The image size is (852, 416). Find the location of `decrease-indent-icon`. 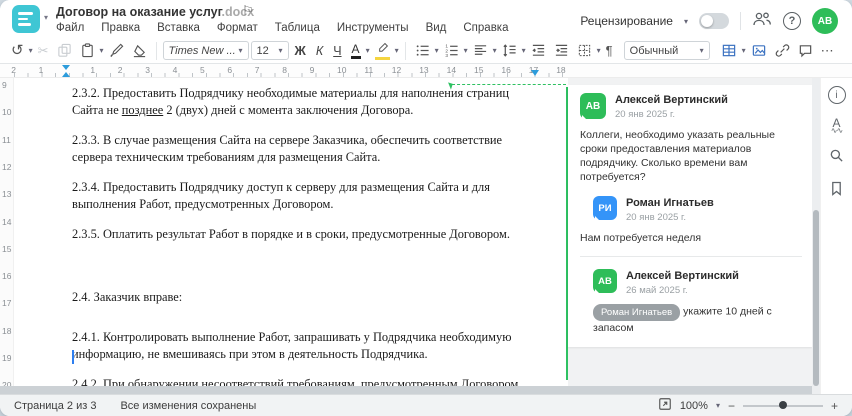

decrease-indent-icon is located at coordinates (538, 50).